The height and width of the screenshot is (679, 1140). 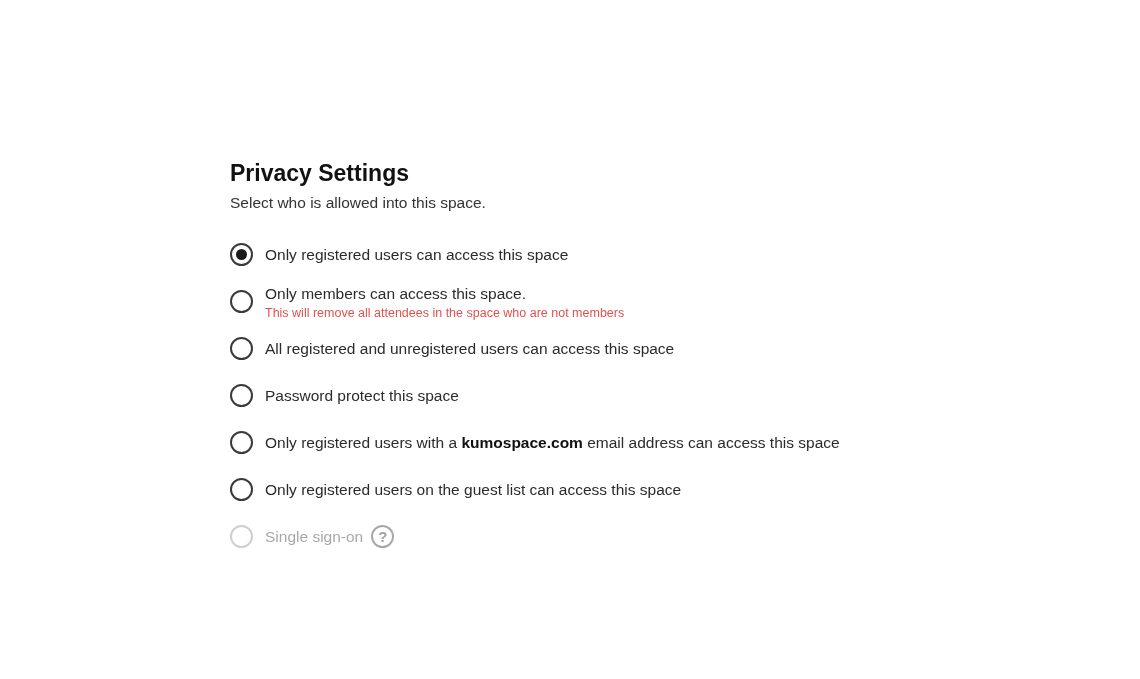 I want to click on option-label: Single sign-on, so click(x=314, y=537).